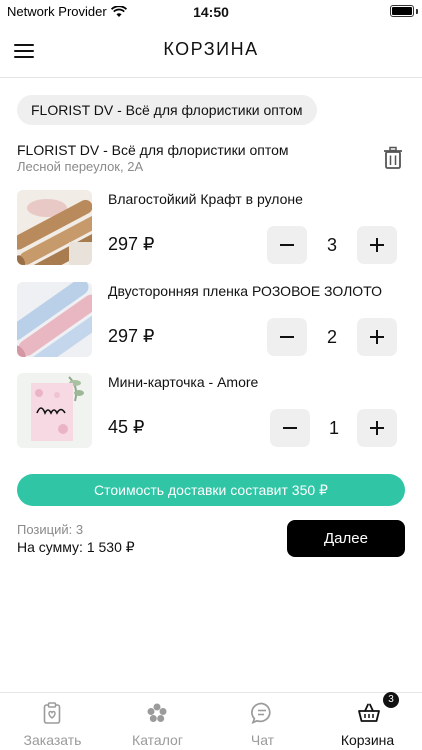 The height and width of the screenshot is (750, 422). I want to click on store-chip: FLORIST DV - Всё для флористики оптом, so click(167, 110).